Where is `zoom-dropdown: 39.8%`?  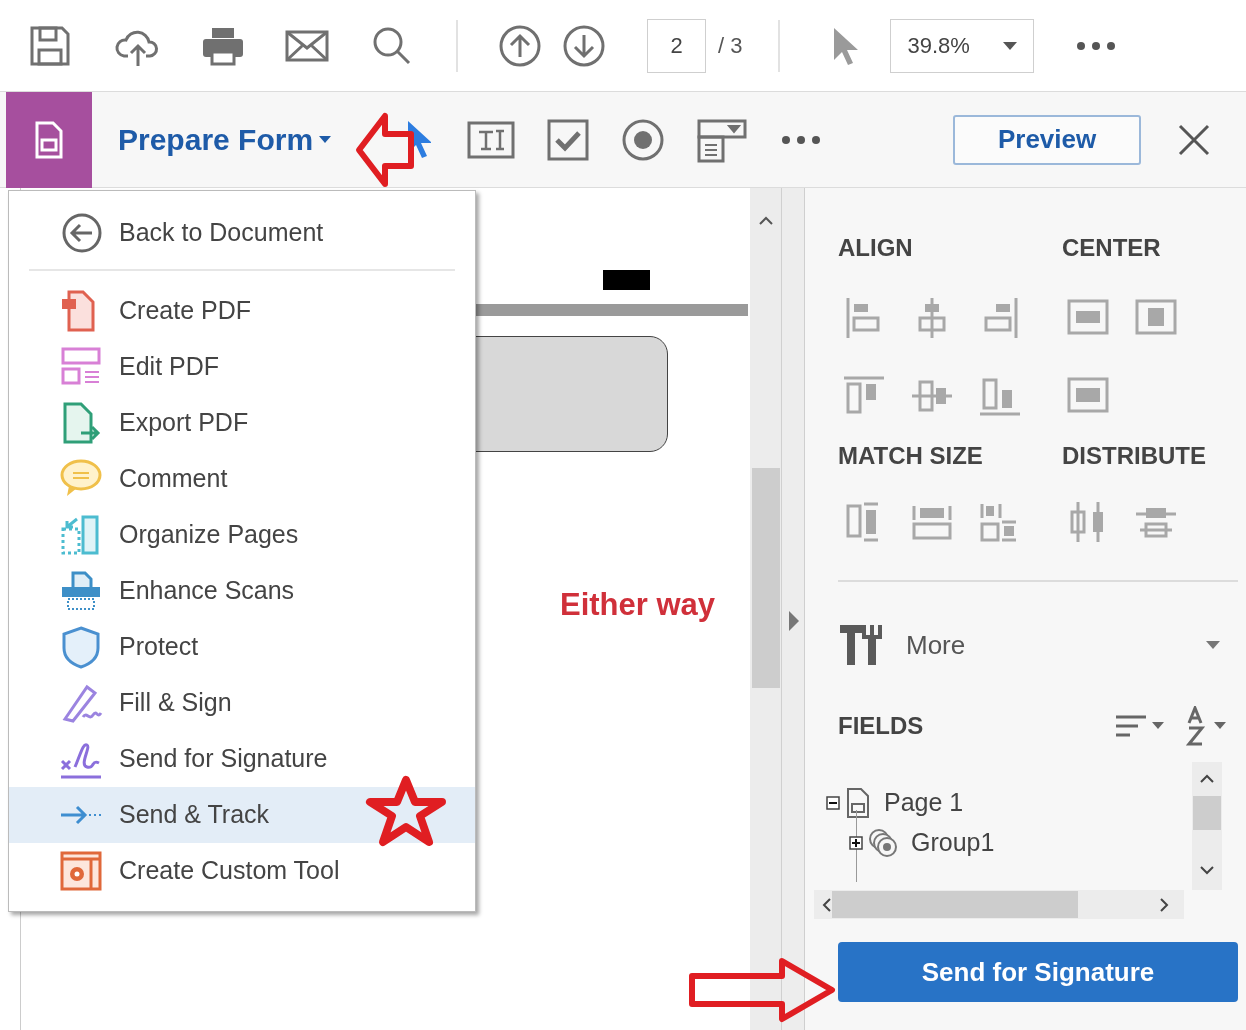
zoom-dropdown: 39.8% is located at coordinates (962, 45).